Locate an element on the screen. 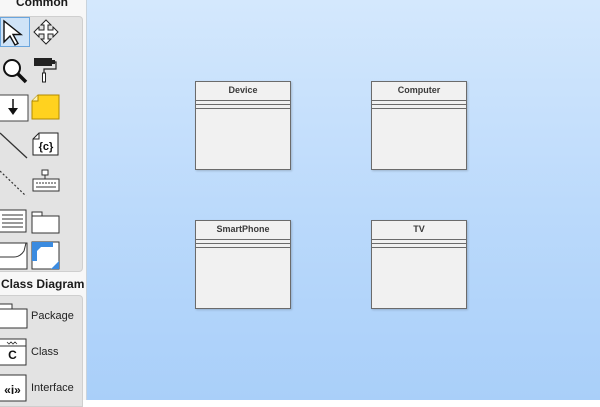 Image resolution: width=600 pixels, height=407 pixels. anchor-tool is located at coordinates (15, 108).